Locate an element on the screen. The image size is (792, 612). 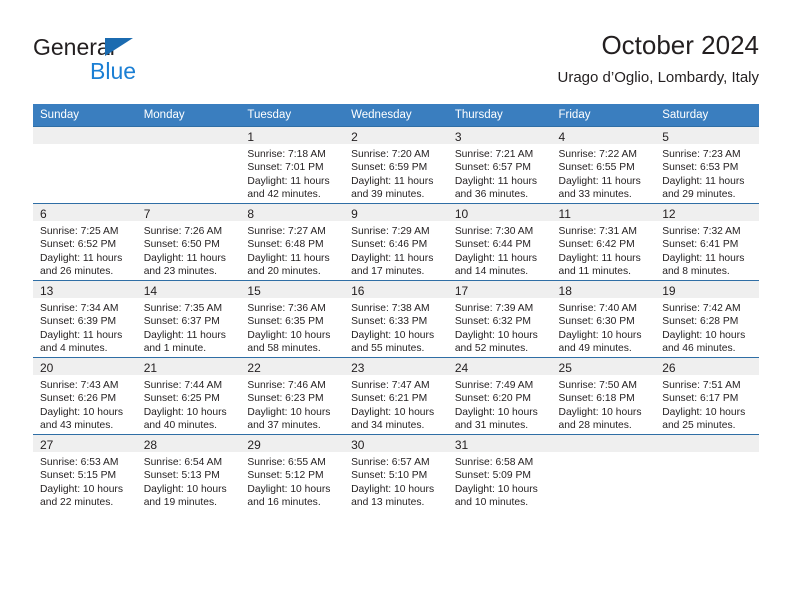
day-number: 20 is located at coordinates (85, 366).